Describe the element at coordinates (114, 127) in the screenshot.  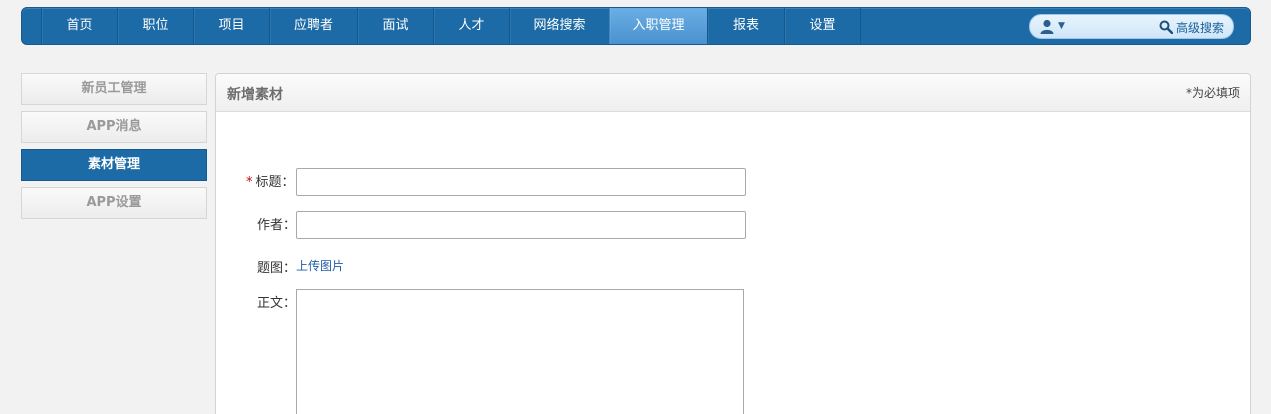
I see `sidebar-item-app-message: APP消息` at that location.